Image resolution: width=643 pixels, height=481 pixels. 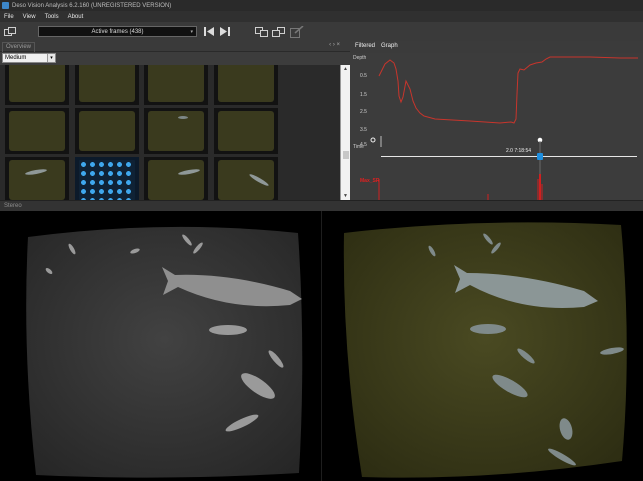 I want to click on thumbnail-grid, so click(x=170, y=132).